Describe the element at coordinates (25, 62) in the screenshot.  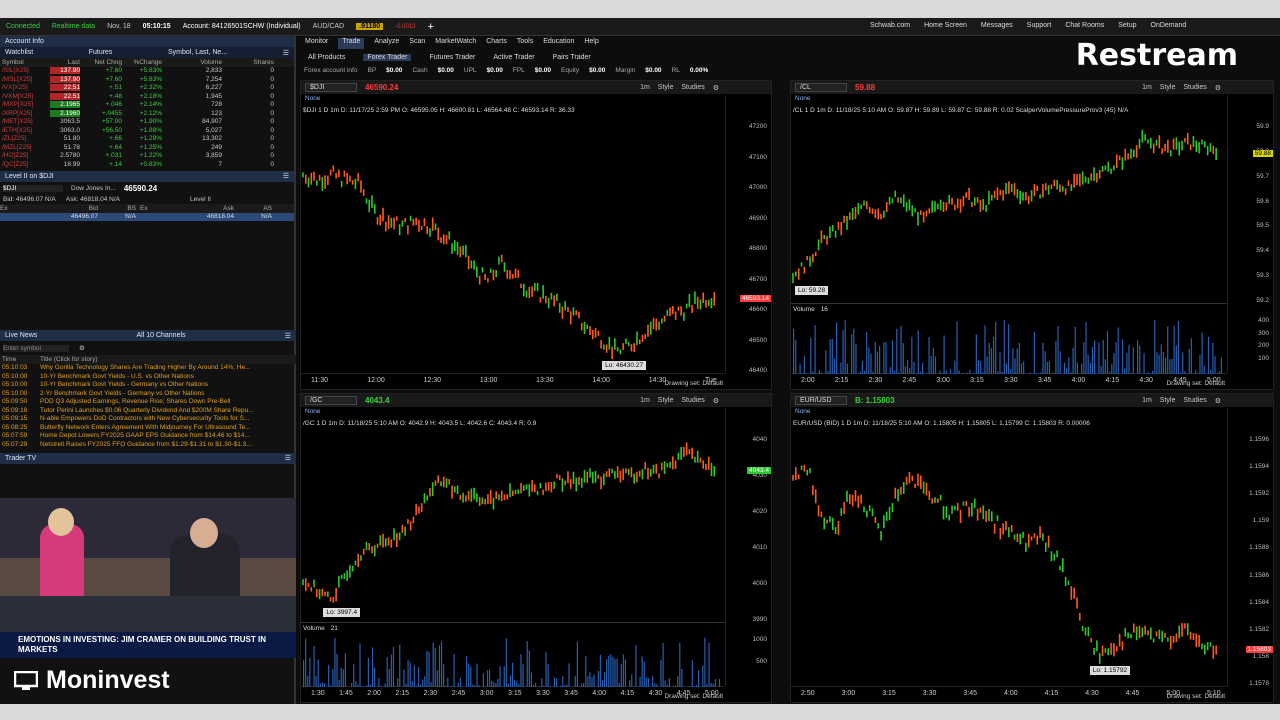
I see `watchlist-col-header: Symbol` at that location.